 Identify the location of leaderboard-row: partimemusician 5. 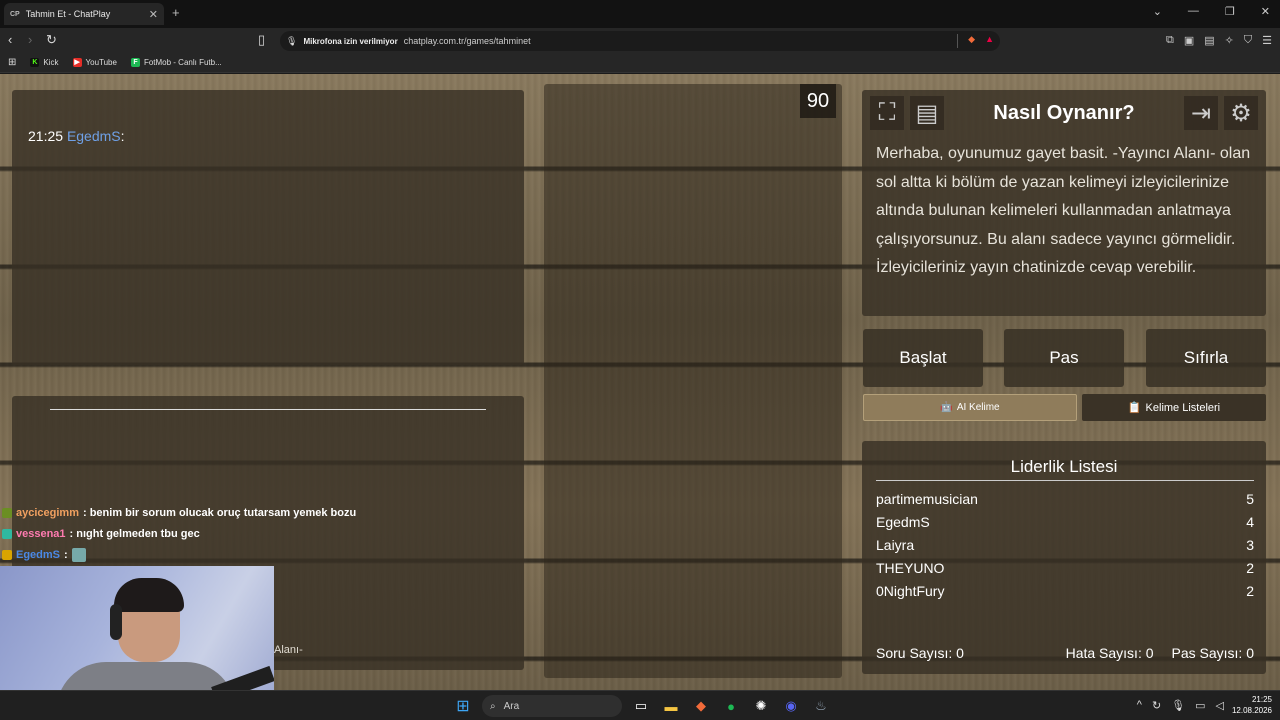
(1065, 498).